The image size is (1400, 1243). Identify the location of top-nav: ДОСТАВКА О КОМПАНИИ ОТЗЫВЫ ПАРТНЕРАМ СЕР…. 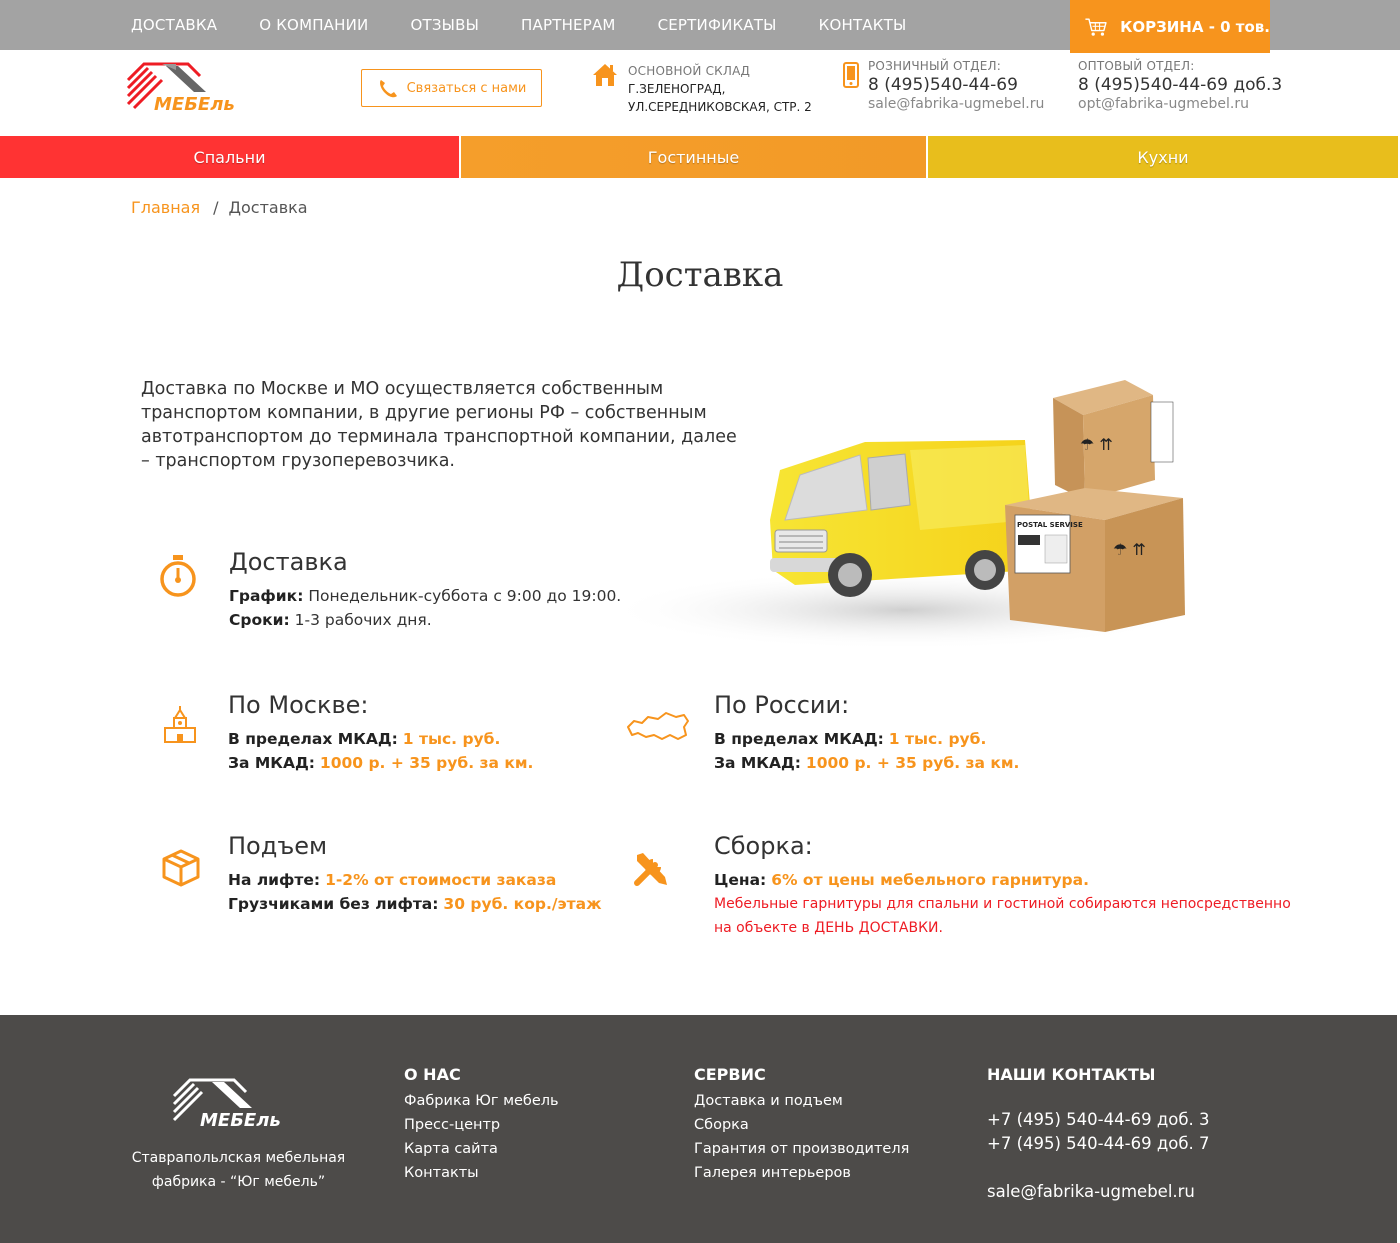
(539, 25).